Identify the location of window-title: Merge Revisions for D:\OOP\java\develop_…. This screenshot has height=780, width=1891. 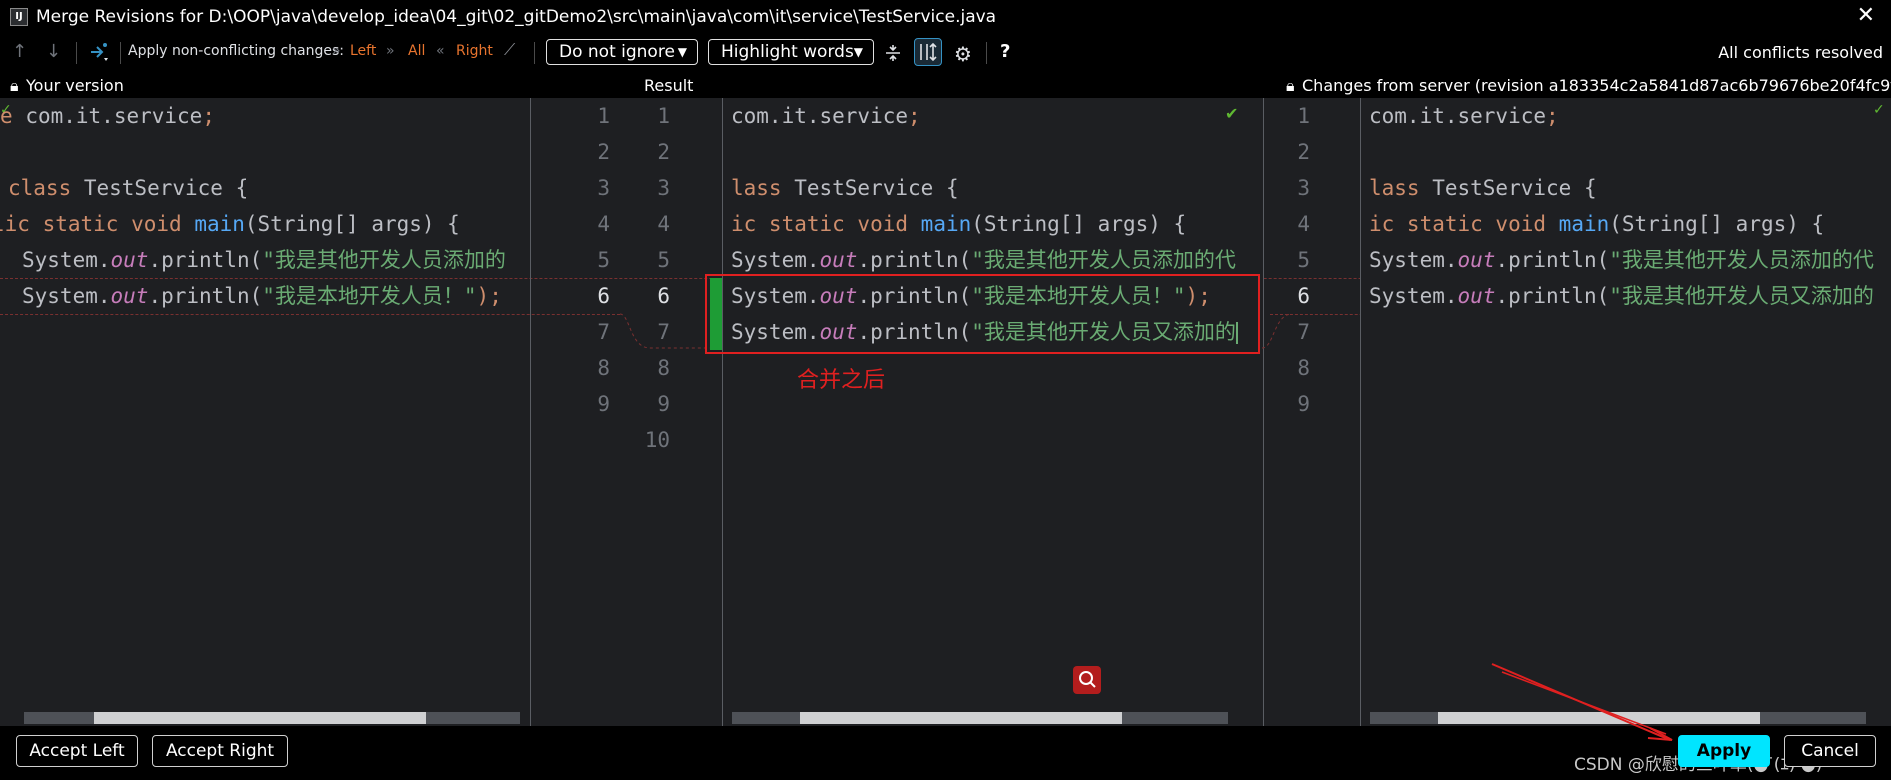
(516, 17).